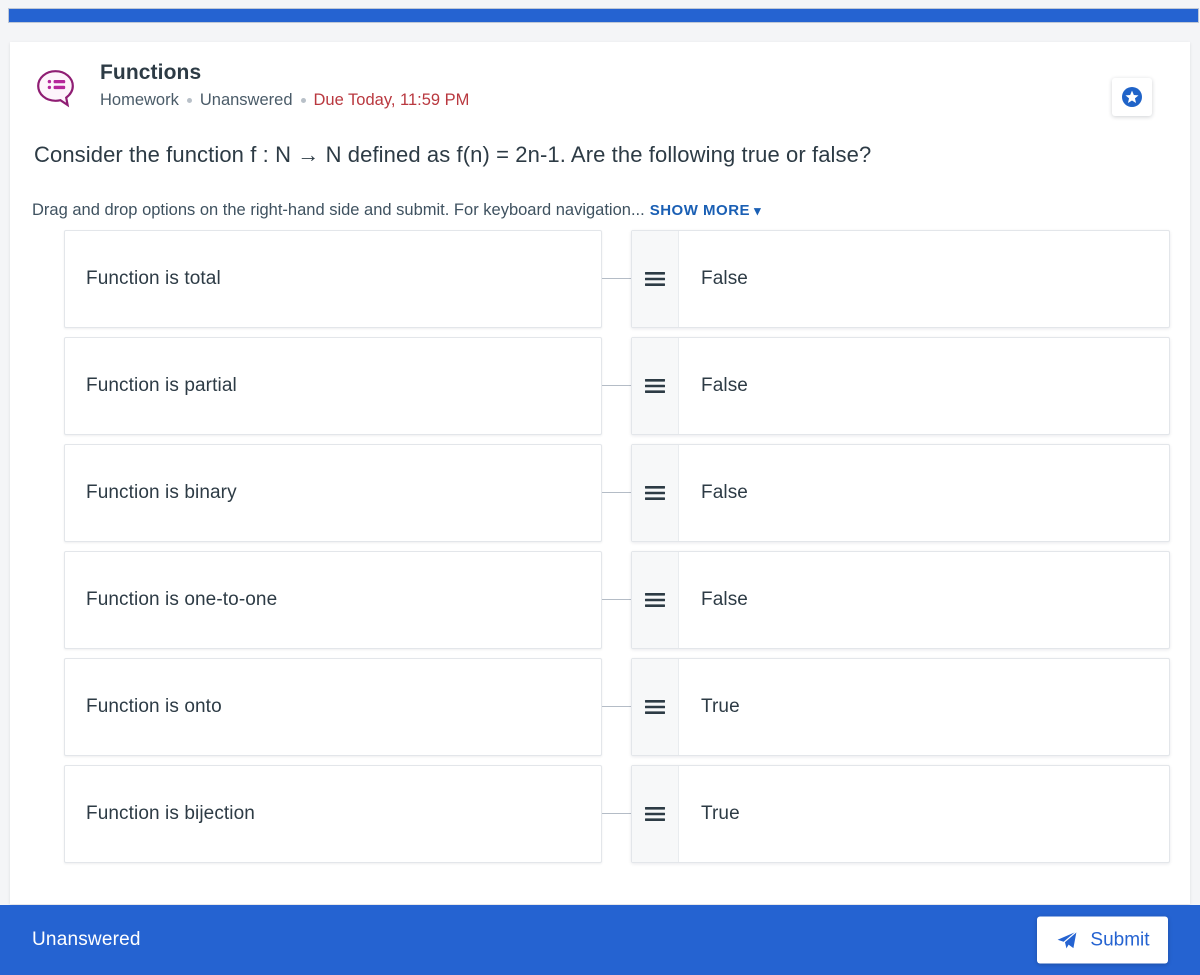 The image size is (1200, 975). Describe the element at coordinates (182, 599) in the screenshot. I see `prompt-label: Function is one-to-one` at that location.